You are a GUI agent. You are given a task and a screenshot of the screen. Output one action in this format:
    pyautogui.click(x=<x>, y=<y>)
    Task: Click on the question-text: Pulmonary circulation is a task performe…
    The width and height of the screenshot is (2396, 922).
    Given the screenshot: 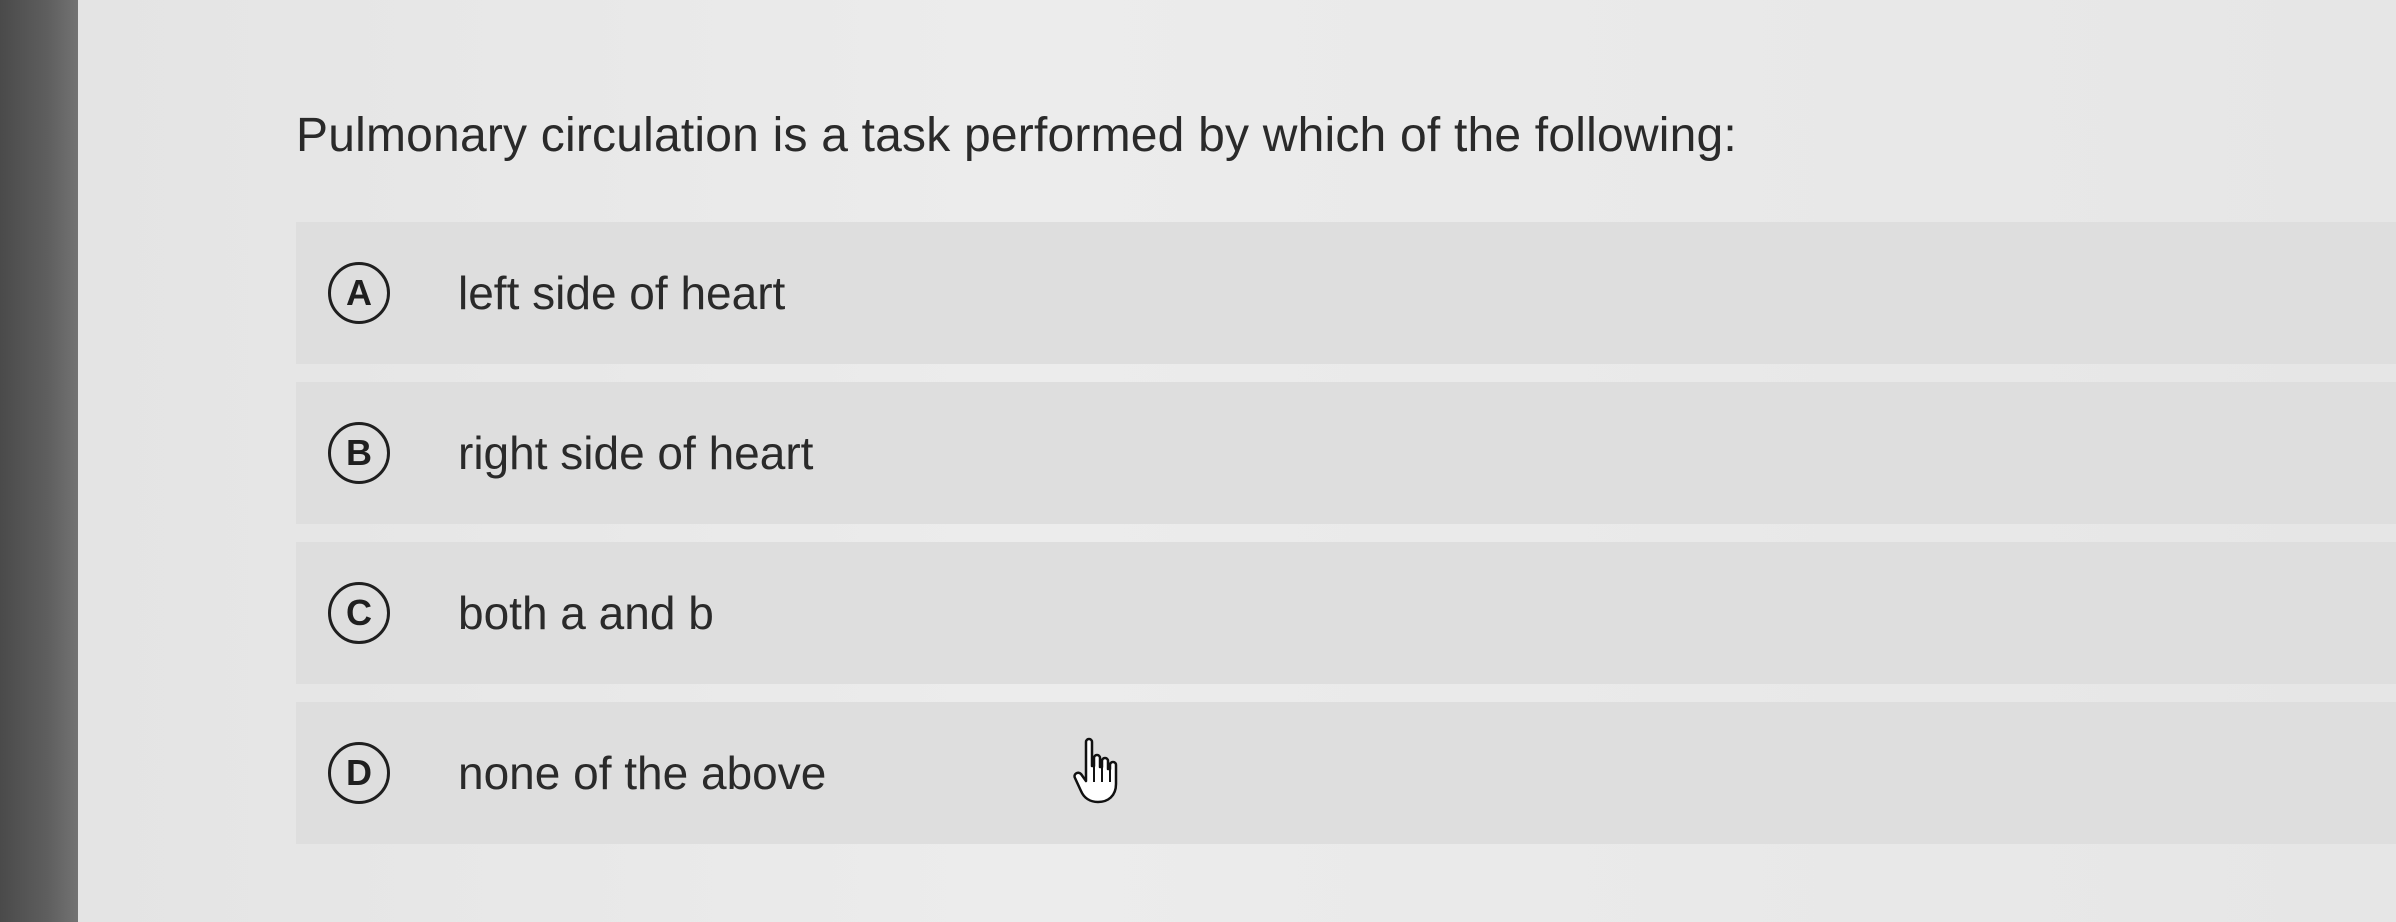 What is the action you would take?
    pyautogui.click(x=1016, y=135)
    